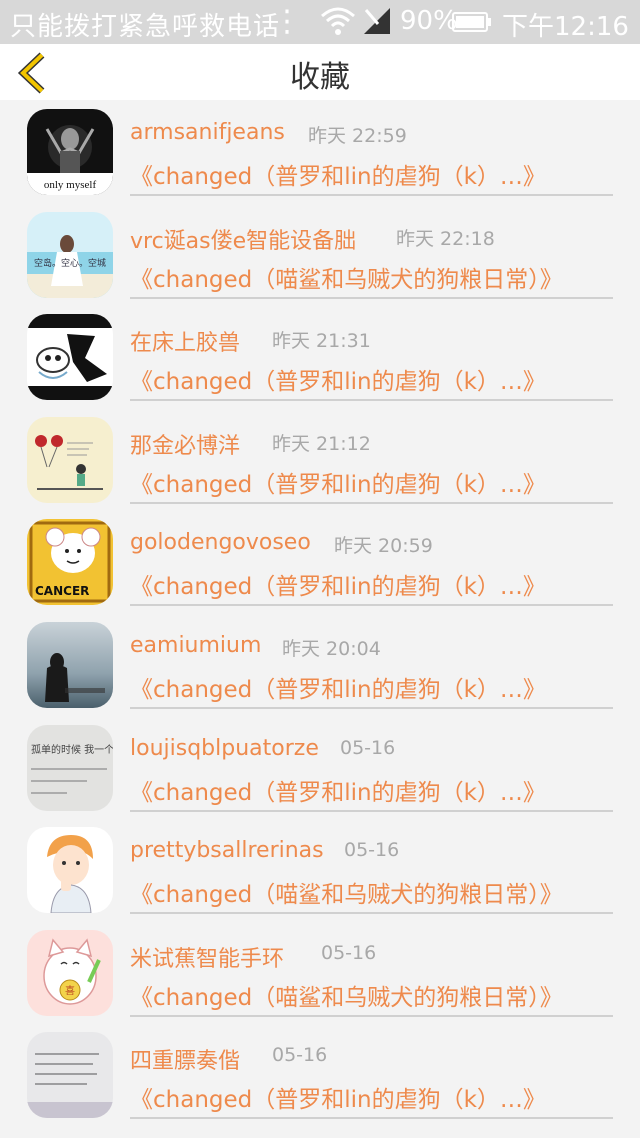 The height and width of the screenshot is (1138, 640). I want to click on list-item: 四重膘奏偕 05-16 《changed（普罗和lin的虐狗（k）…》, so click(320, 1076).